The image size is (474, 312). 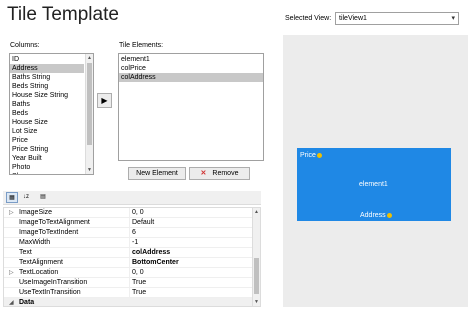 What do you see at coordinates (128, 293) in the screenshot?
I see `property-row: UseTextInTransition True` at bounding box center [128, 293].